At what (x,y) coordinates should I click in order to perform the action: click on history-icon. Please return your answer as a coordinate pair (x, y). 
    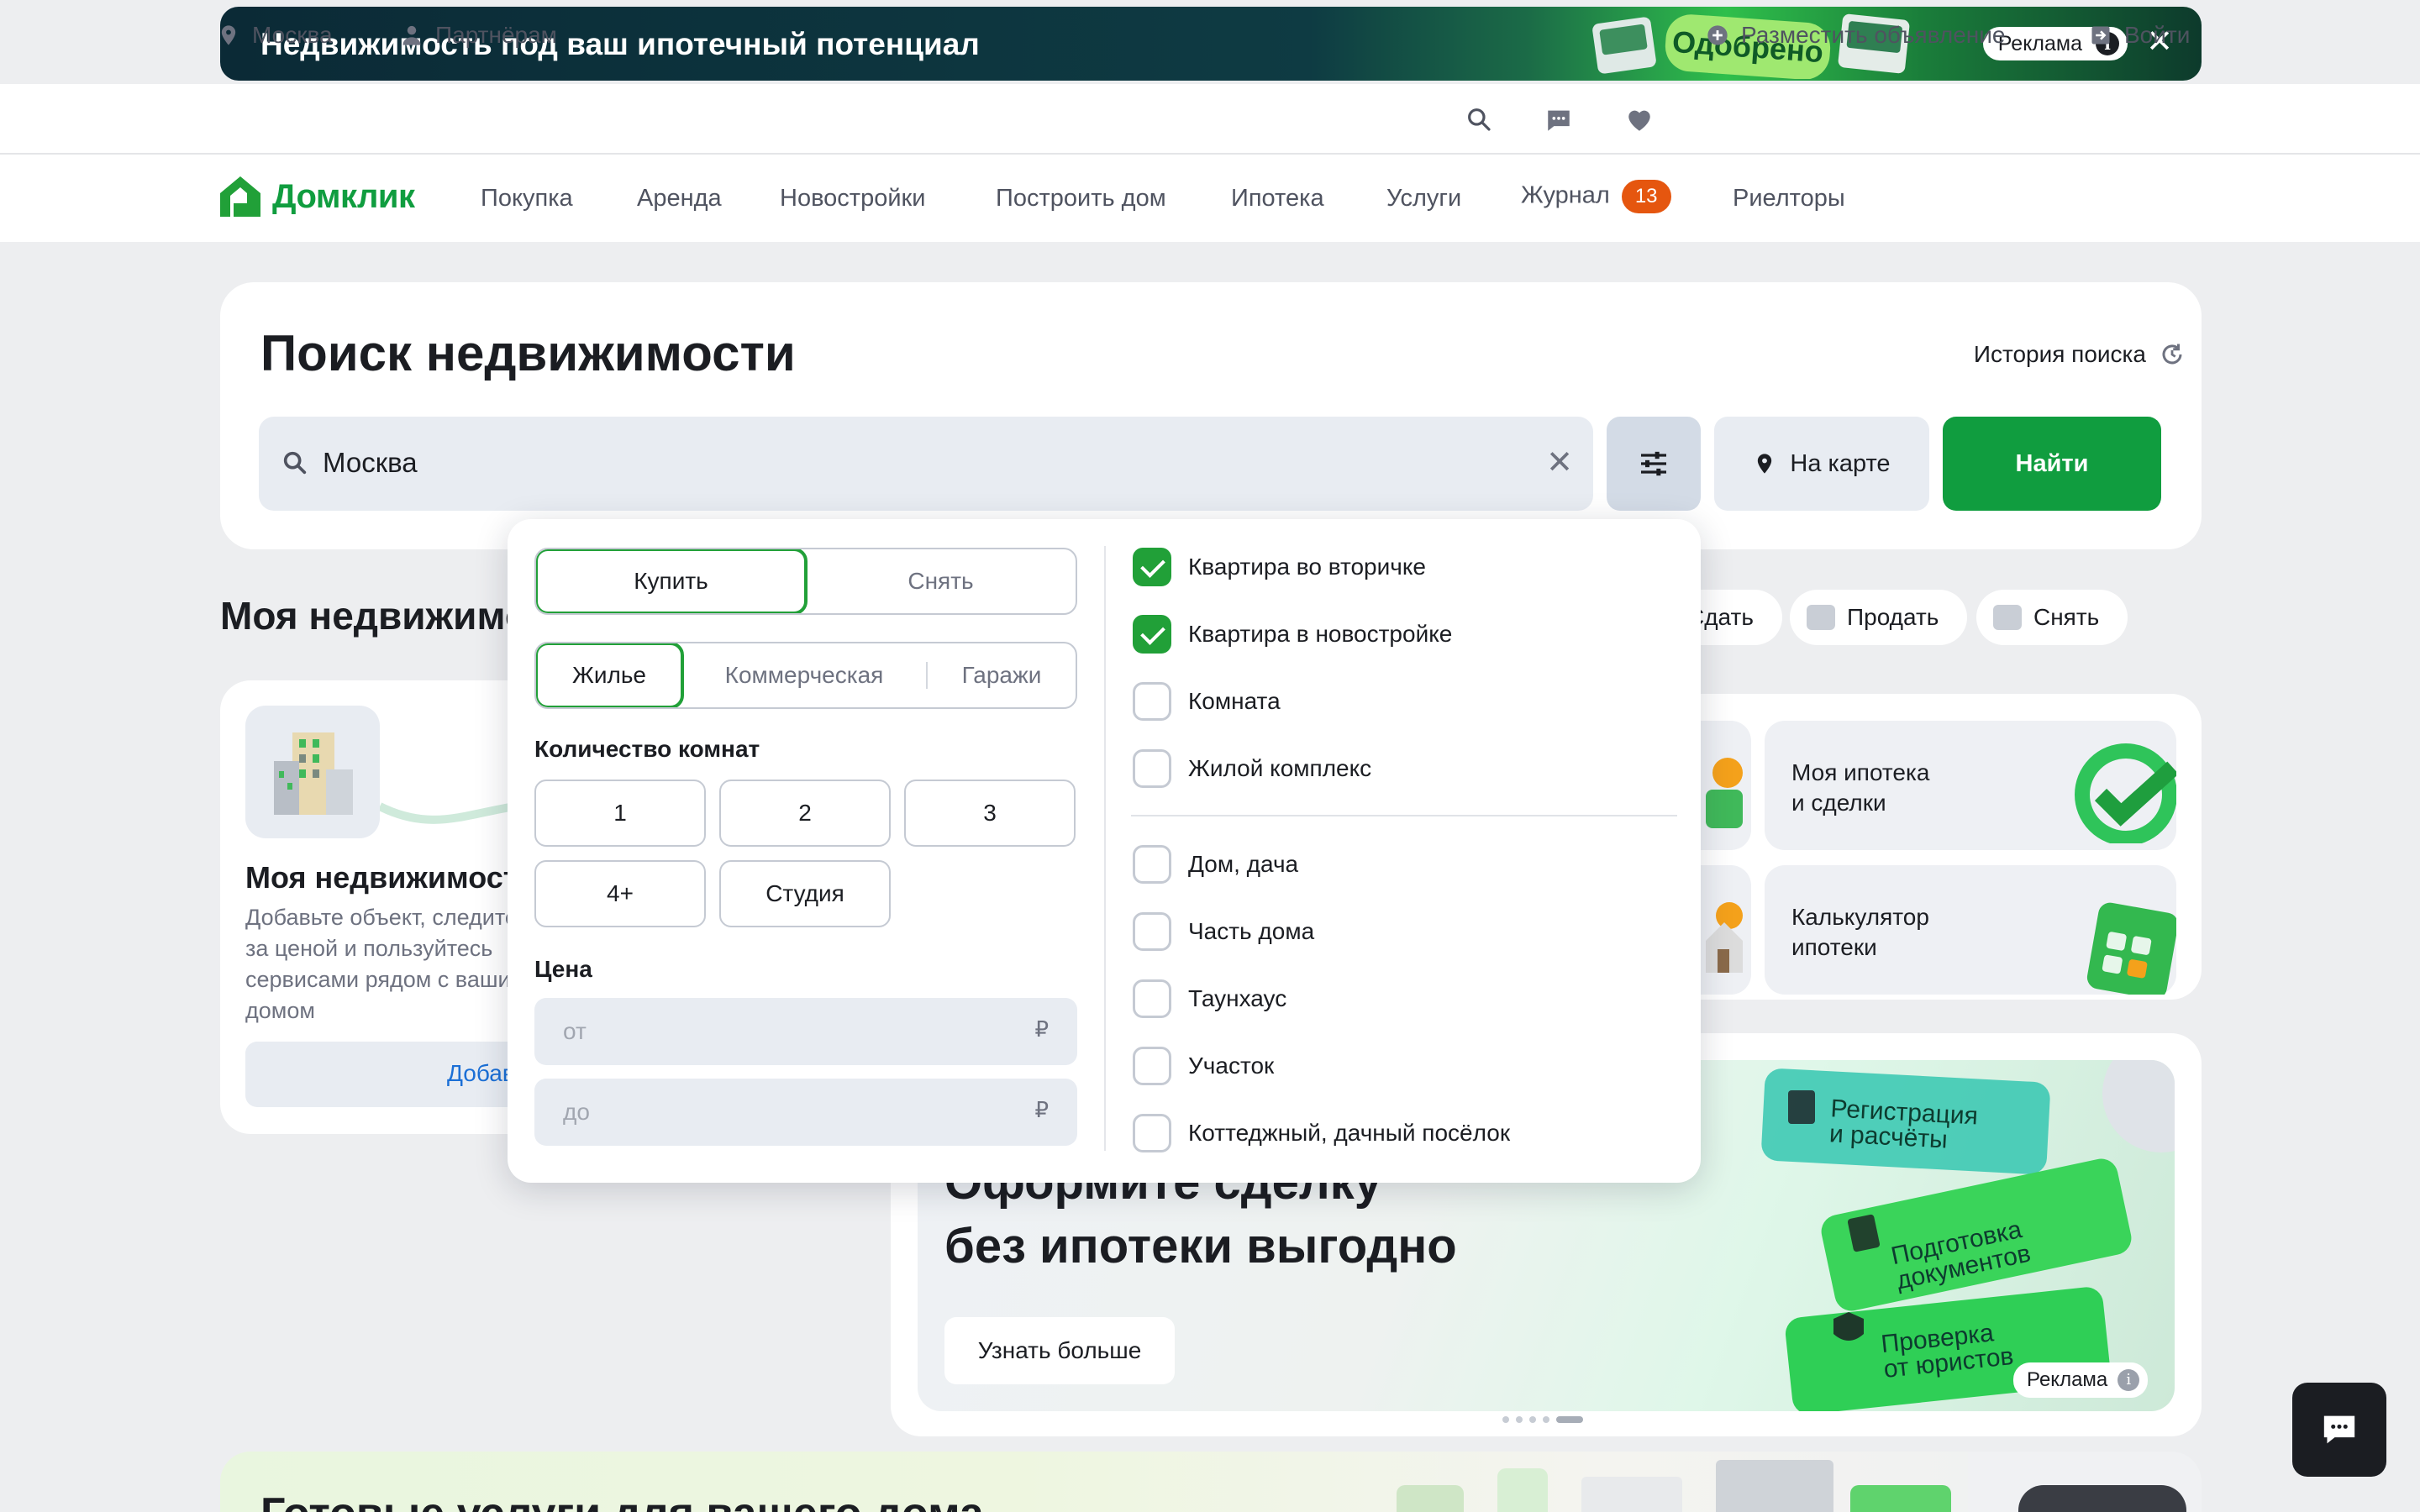
    Looking at the image, I should click on (2172, 354).